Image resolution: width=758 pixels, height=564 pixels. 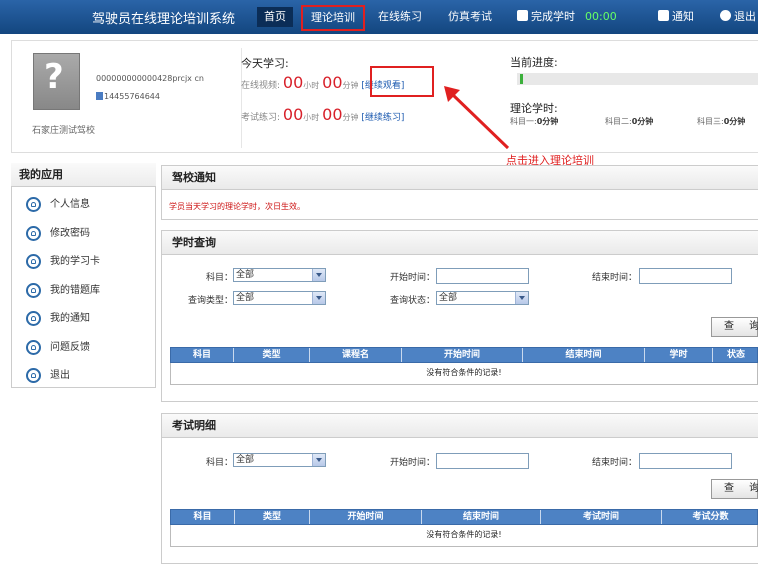 I want to click on nav-online-practice: 在线练习, so click(x=400, y=17).